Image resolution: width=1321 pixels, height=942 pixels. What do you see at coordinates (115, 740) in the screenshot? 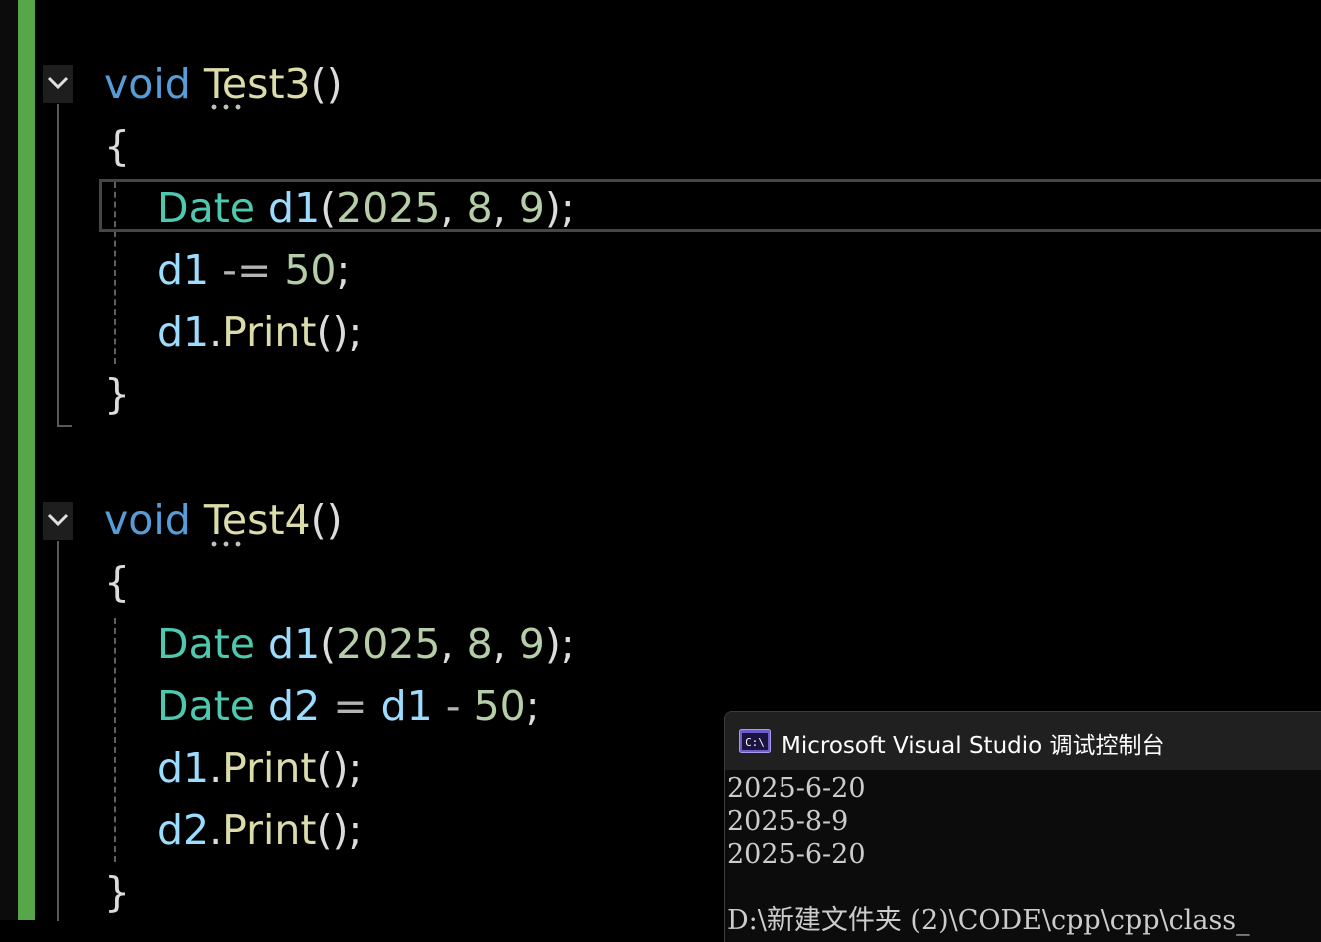
I see `indent-guide` at bounding box center [115, 740].